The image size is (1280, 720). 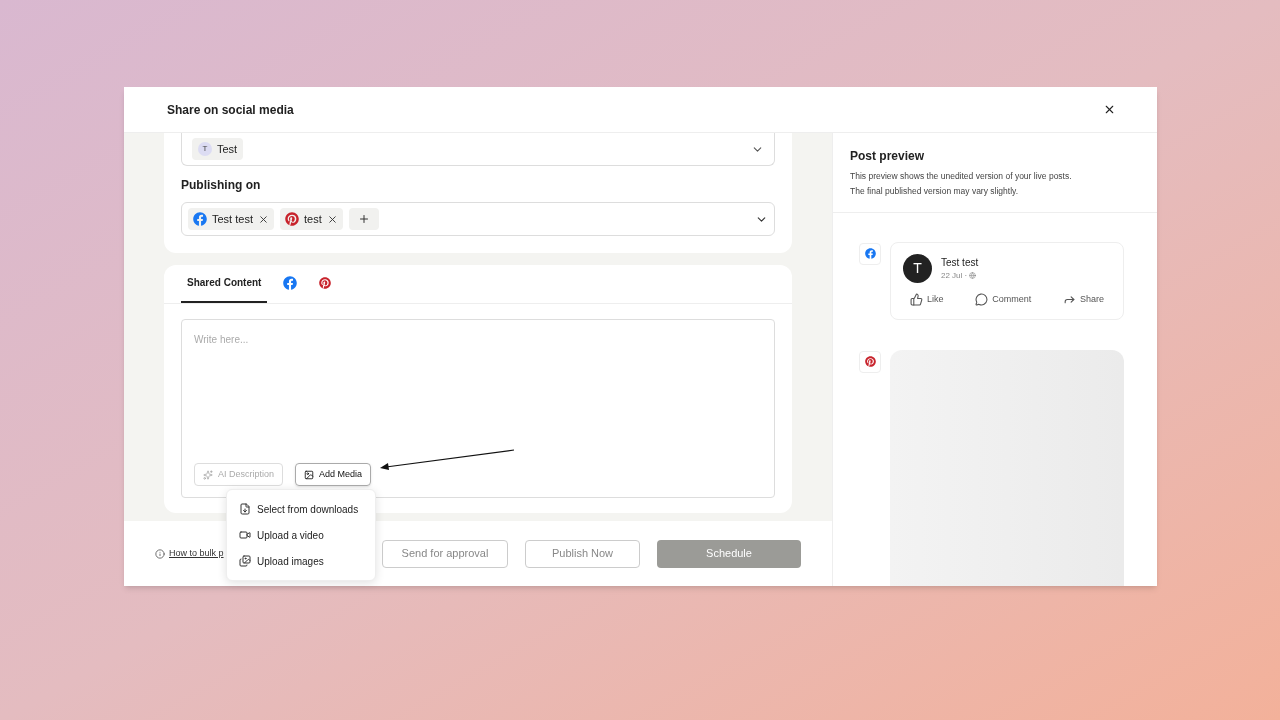 What do you see at coordinates (954, 275) in the screenshot?
I see `post-date: 22 Jul ·` at bounding box center [954, 275].